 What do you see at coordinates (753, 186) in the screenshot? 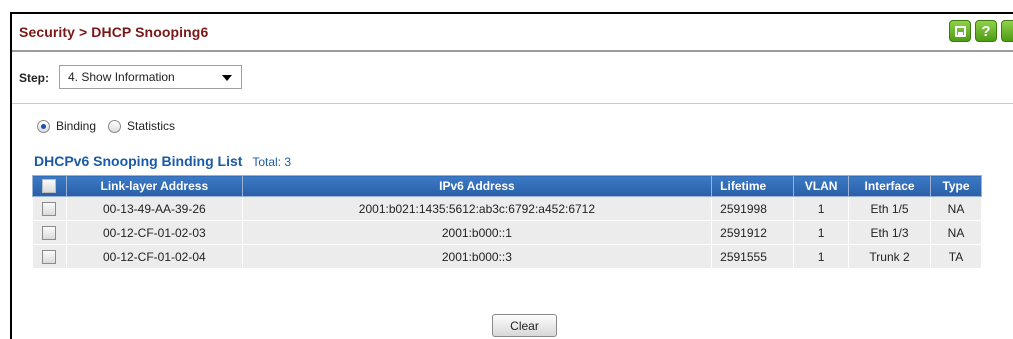
I see `col-lifetime: Lifetime` at bounding box center [753, 186].